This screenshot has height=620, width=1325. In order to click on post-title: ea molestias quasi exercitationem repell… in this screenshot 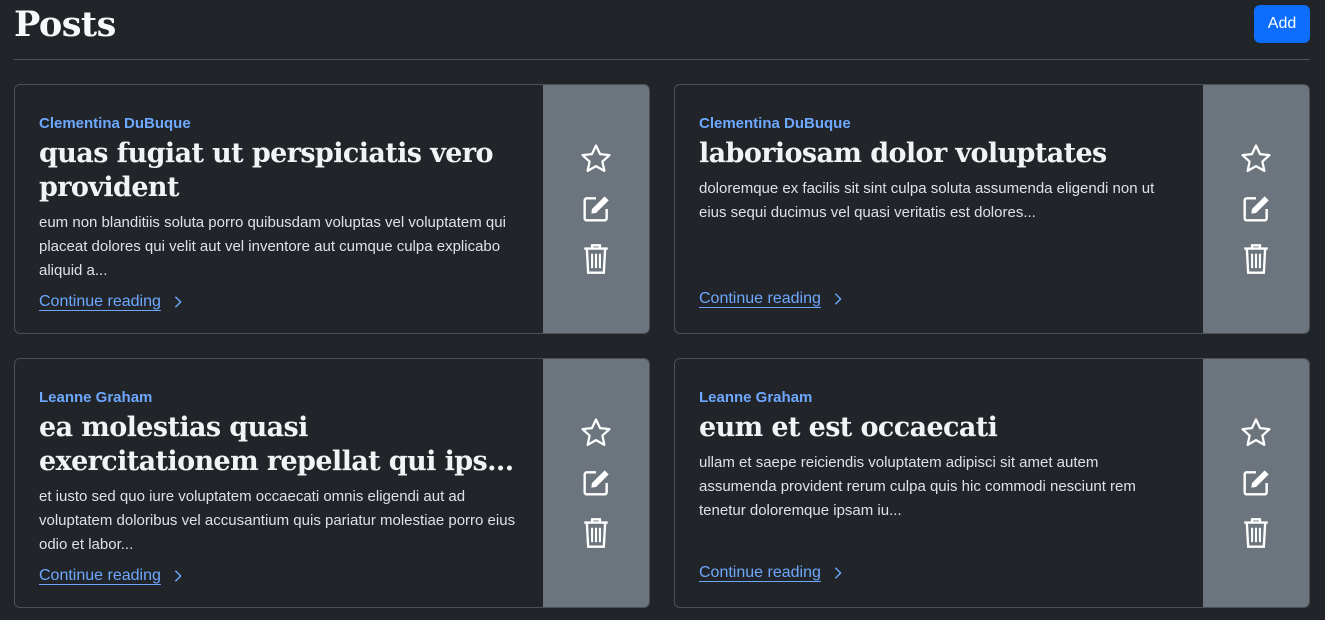, I will do `click(276, 444)`.